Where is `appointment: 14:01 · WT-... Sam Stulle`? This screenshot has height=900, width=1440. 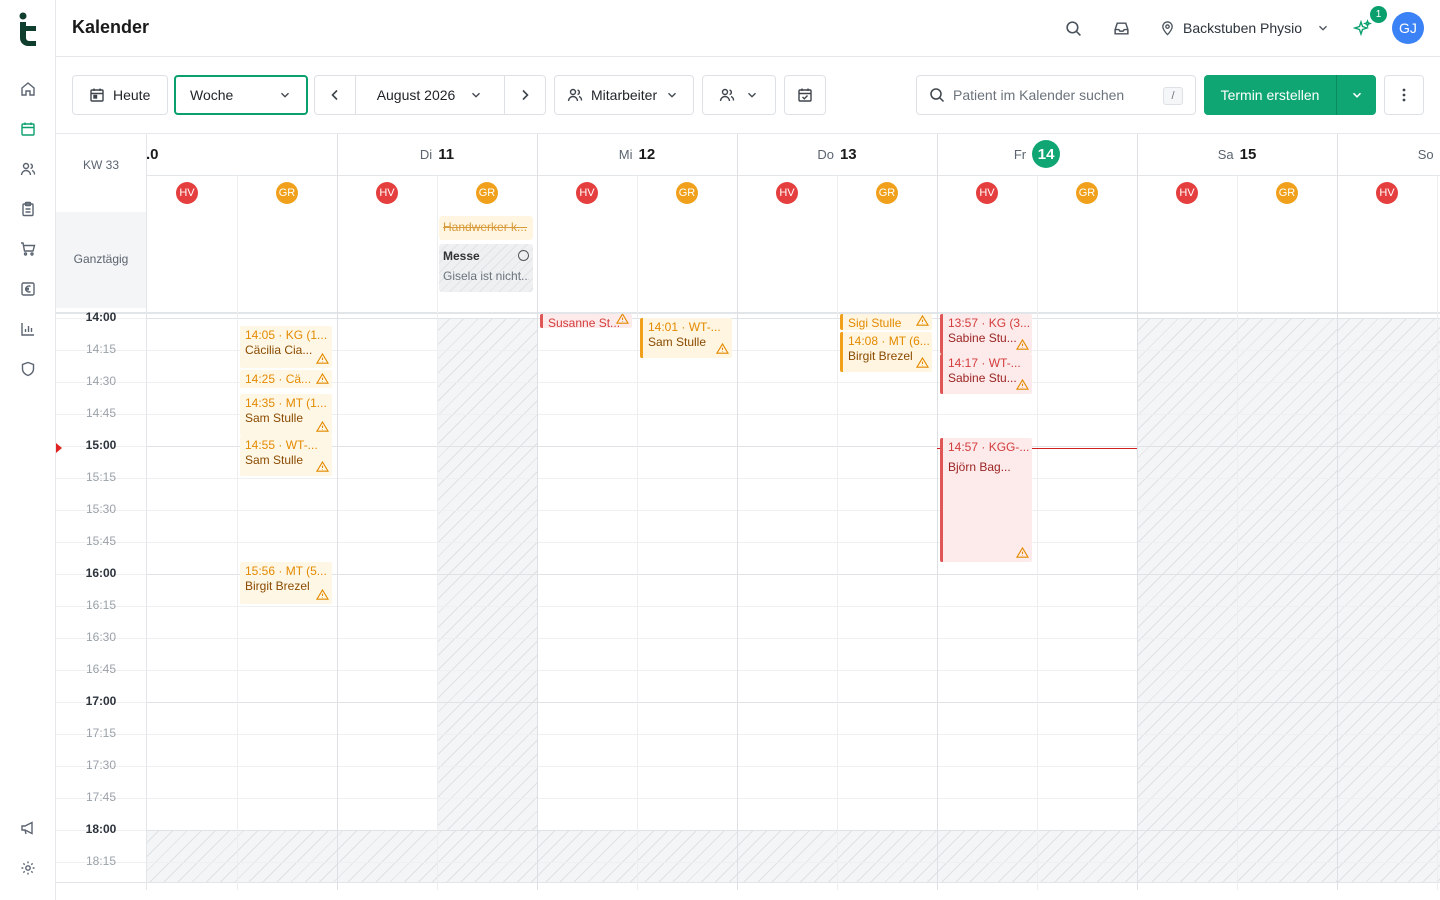
appointment: 14:01 · WT-... Sam Stulle is located at coordinates (686, 338).